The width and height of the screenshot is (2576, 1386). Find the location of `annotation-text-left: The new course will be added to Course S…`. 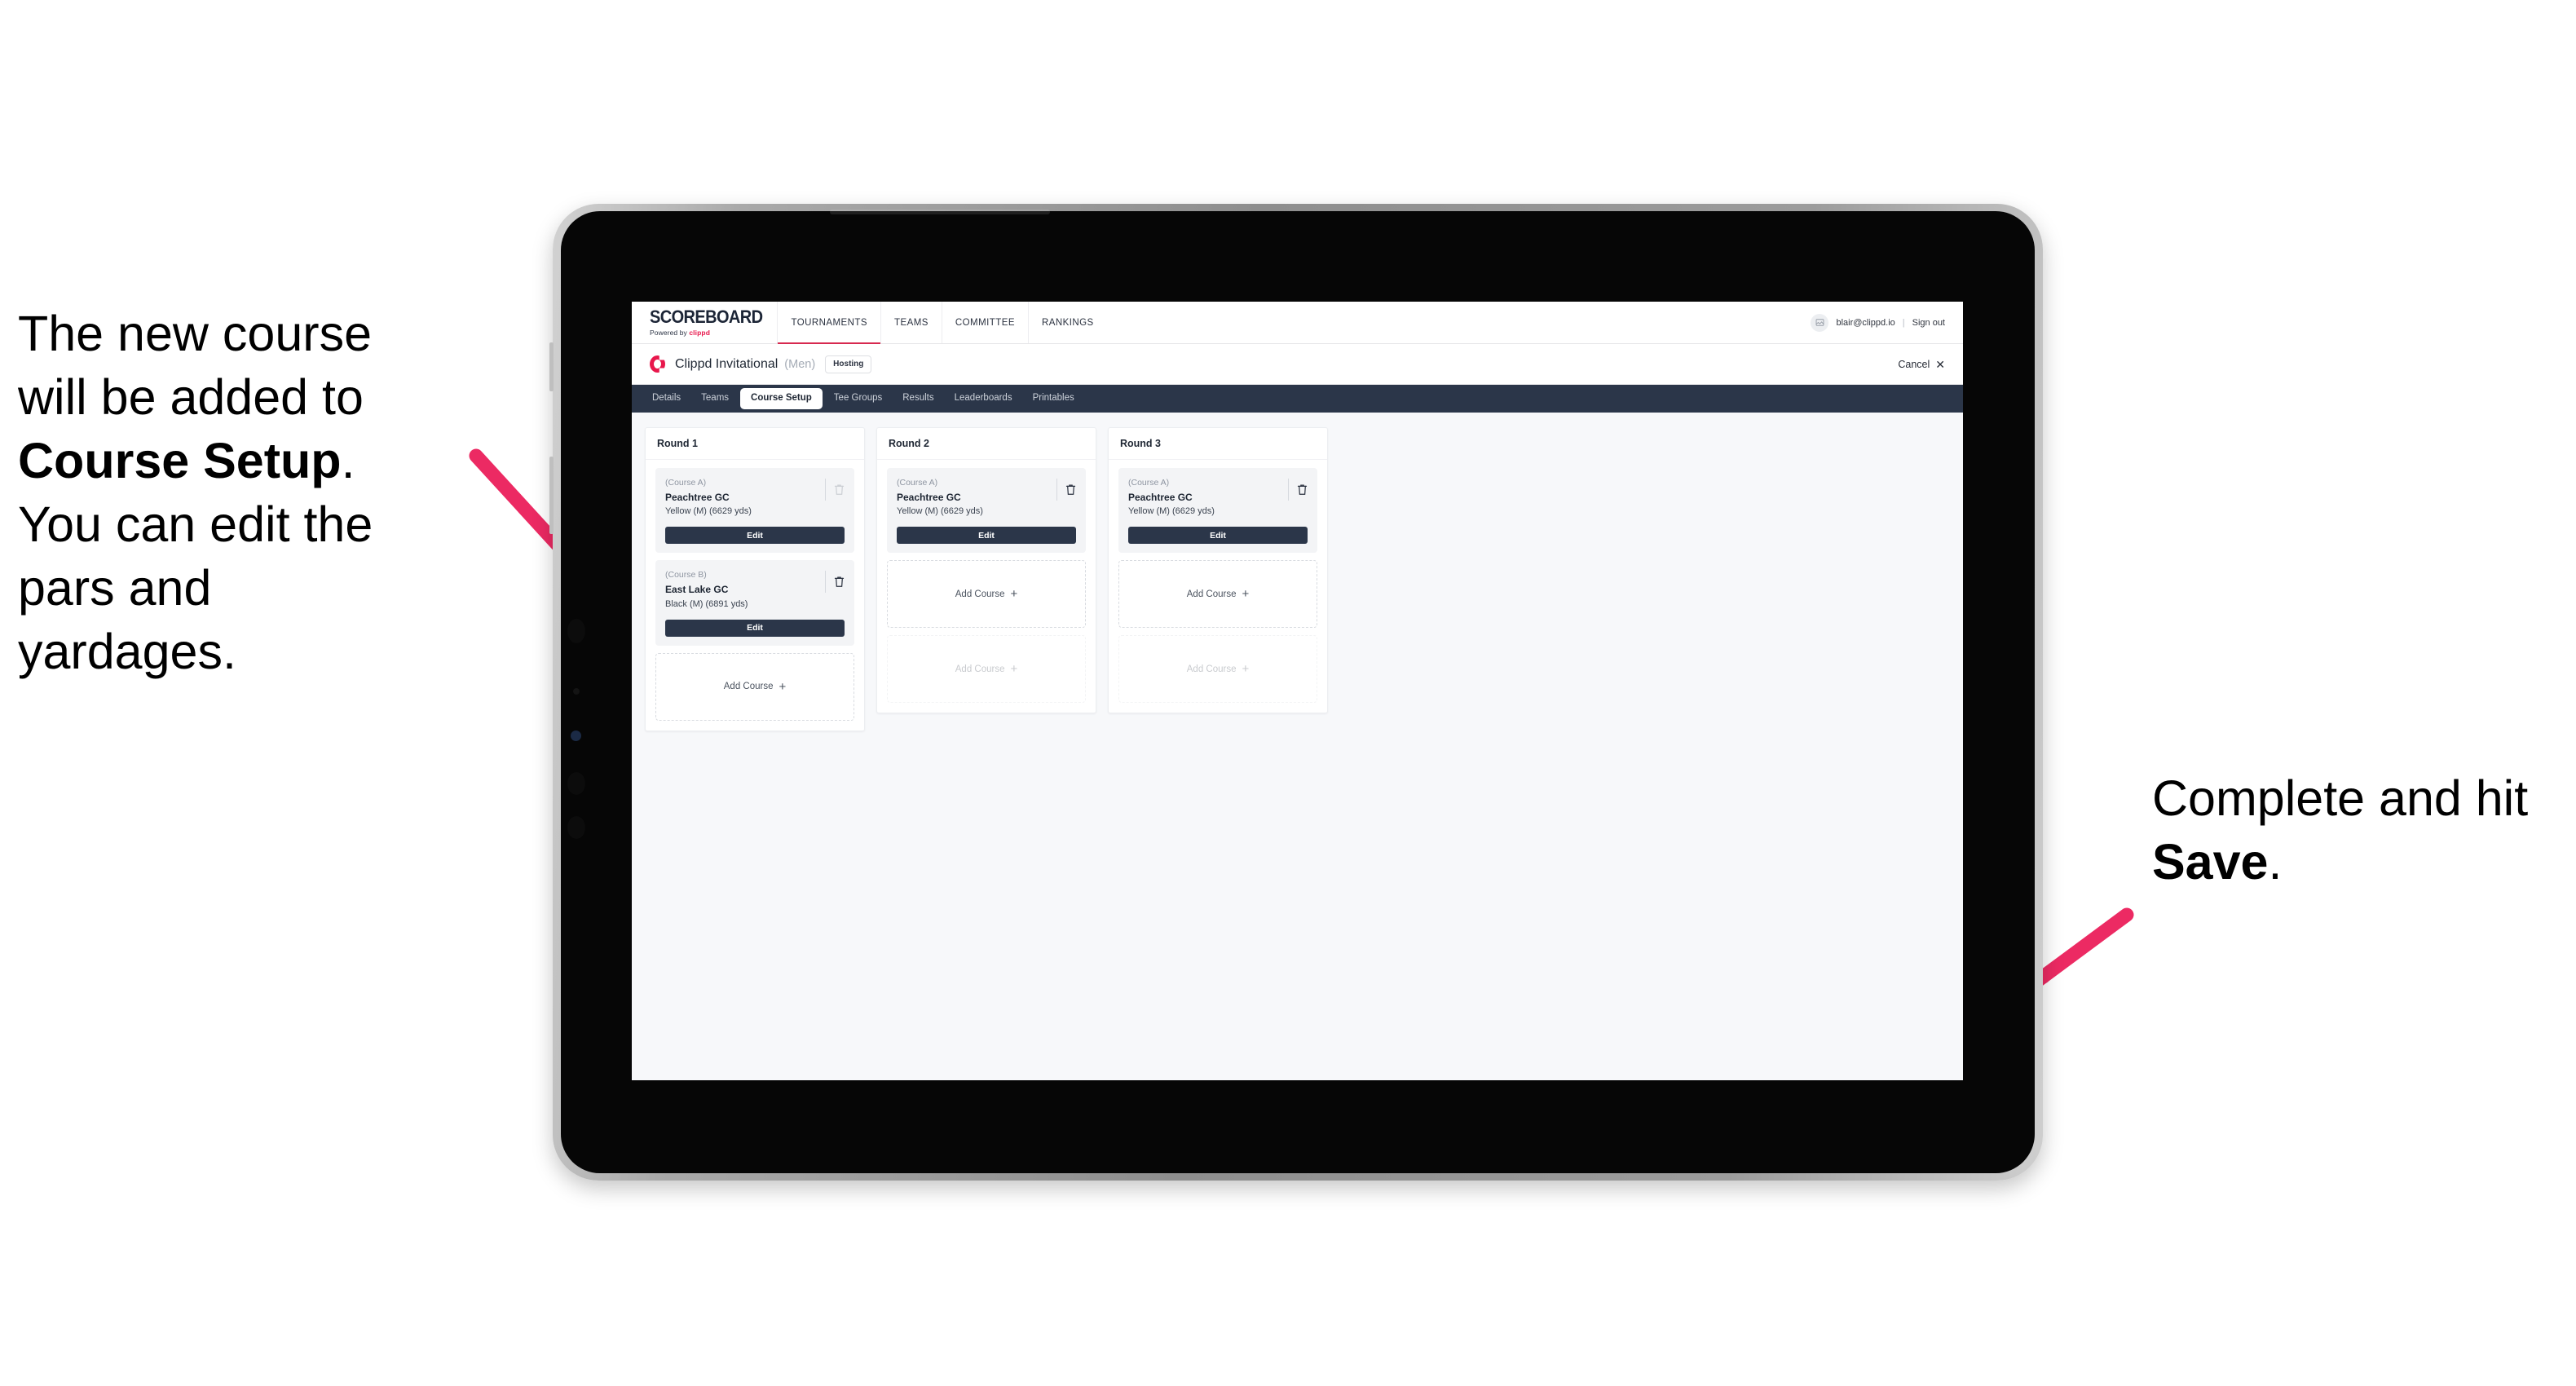

annotation-text-left: The new course will be added to Course S… is located at coordinates (230, 493).